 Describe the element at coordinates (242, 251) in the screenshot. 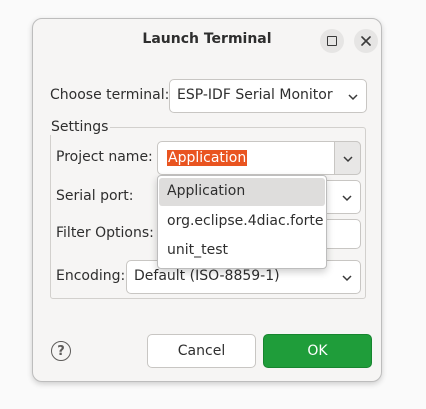

I see `dropdown-item-unit-test: unit_test` at that location.